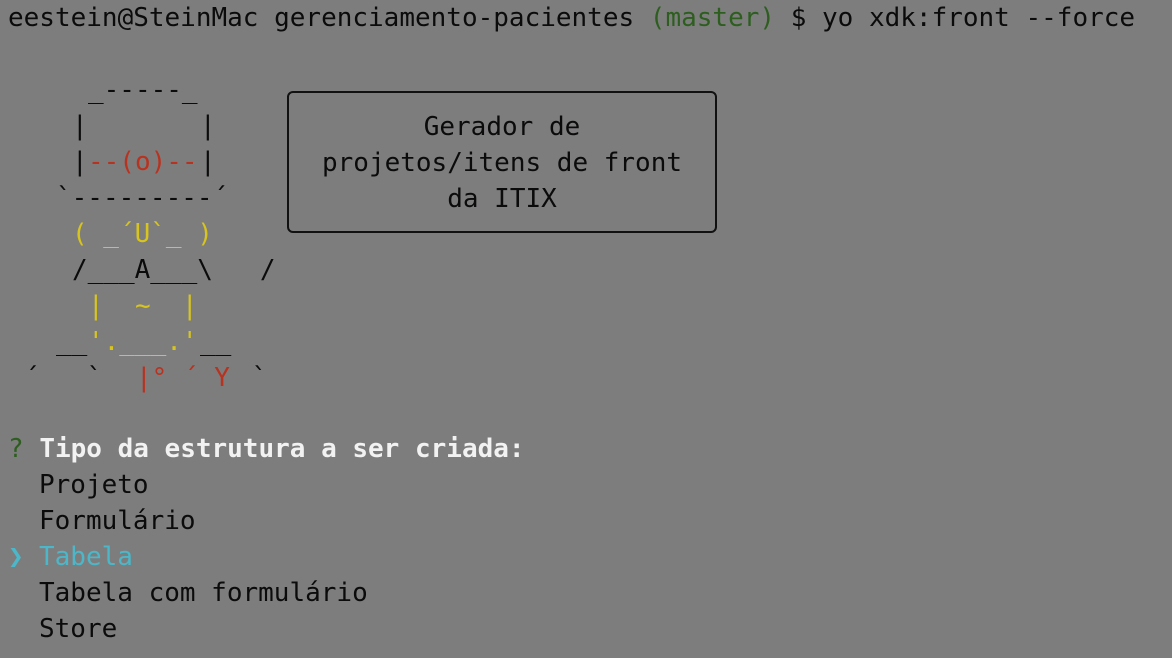  What do you see at coordinates (143, 90) in the screenshot?
I see `mascot-hat: _-----_` at bounding box center [143, 90].